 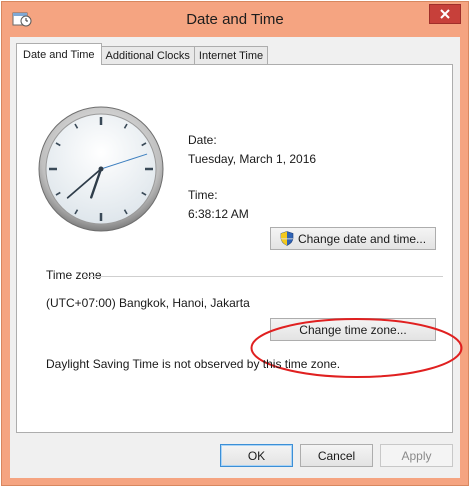 What do you see at coordinates (416, 455) in the screenshot?
I see `apply-button: Apply` at bounding box center [416, 455].